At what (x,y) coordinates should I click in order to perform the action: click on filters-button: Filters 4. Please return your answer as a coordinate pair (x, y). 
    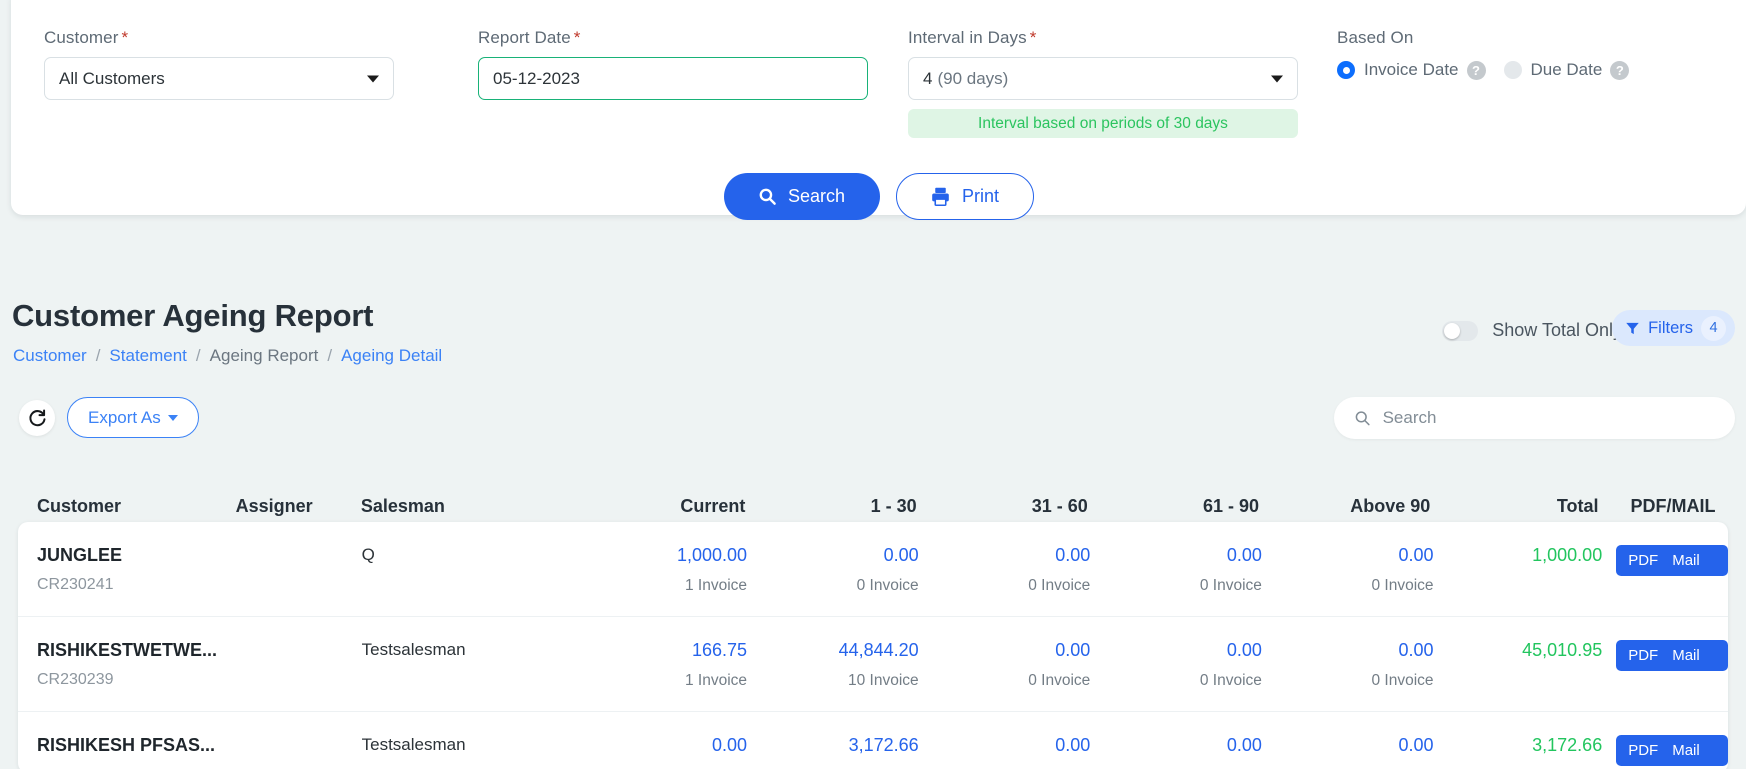
    Looking at the image, I should click on (1673, 328).